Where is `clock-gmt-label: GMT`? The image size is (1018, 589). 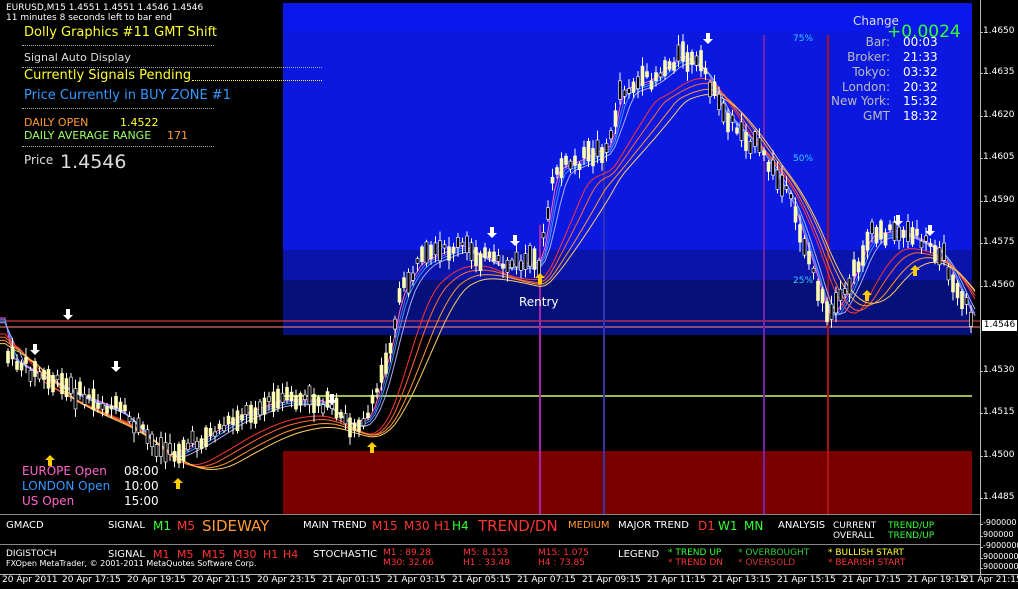 clock-gmt-label: GMT is located at coordinates (876, 116).